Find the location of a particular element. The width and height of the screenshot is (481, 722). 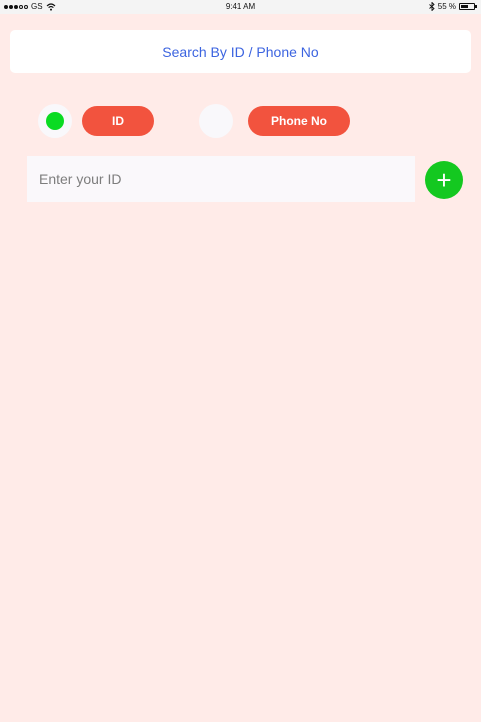

radio-phone is located at coordinates (216, 121).